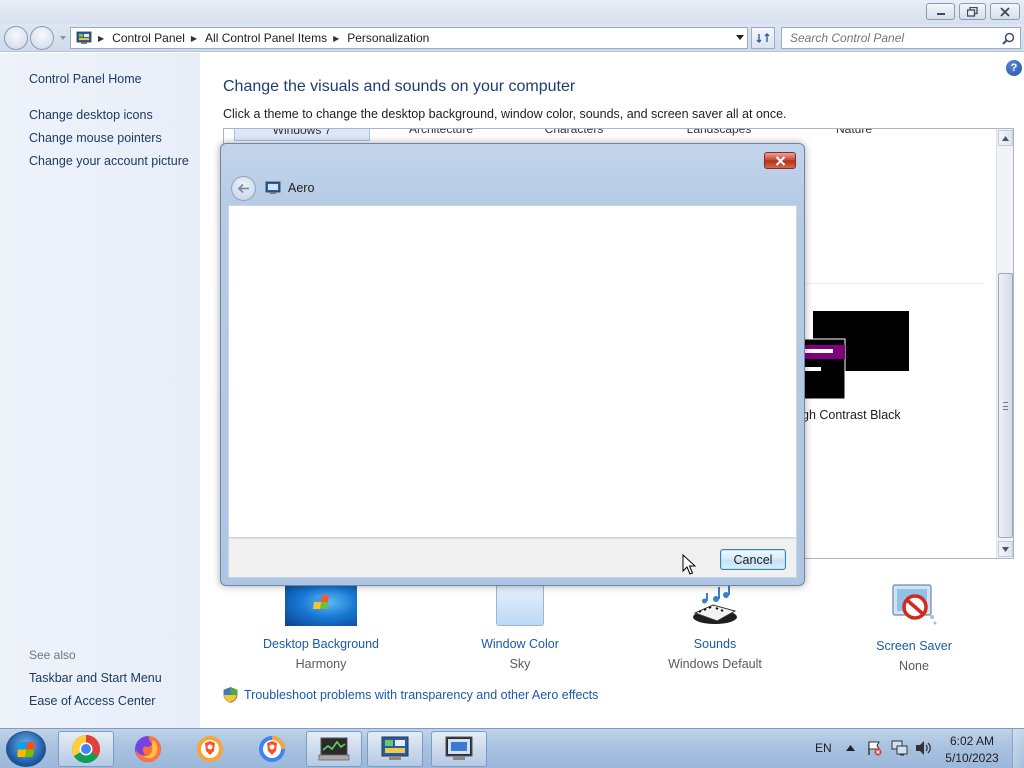 The width and height of the screenshot is (1024, 768). Describe the element at coordinates (740, 38) in the screenshot. I see `address-dropdown-icon` at that location.